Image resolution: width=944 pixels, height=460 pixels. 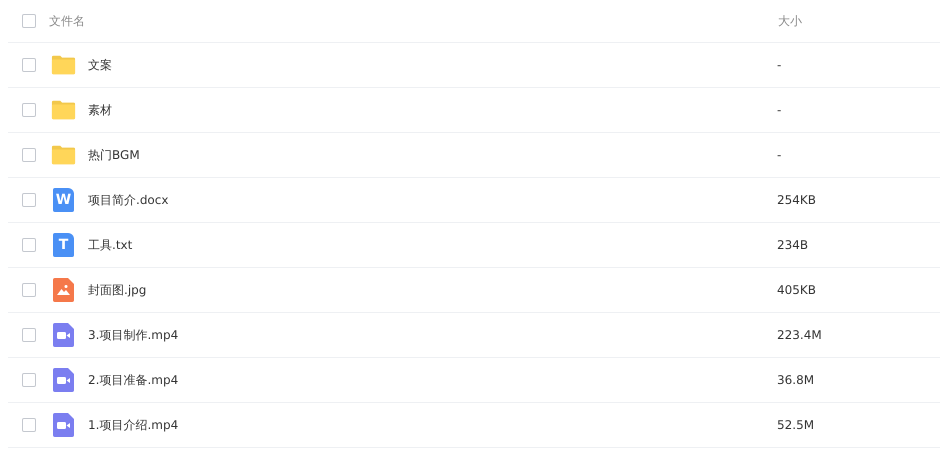 What do you see at coordinates (796, 380) in the screenshot?
I see `file-size: 36.8M` at bounding box center [796, 380].